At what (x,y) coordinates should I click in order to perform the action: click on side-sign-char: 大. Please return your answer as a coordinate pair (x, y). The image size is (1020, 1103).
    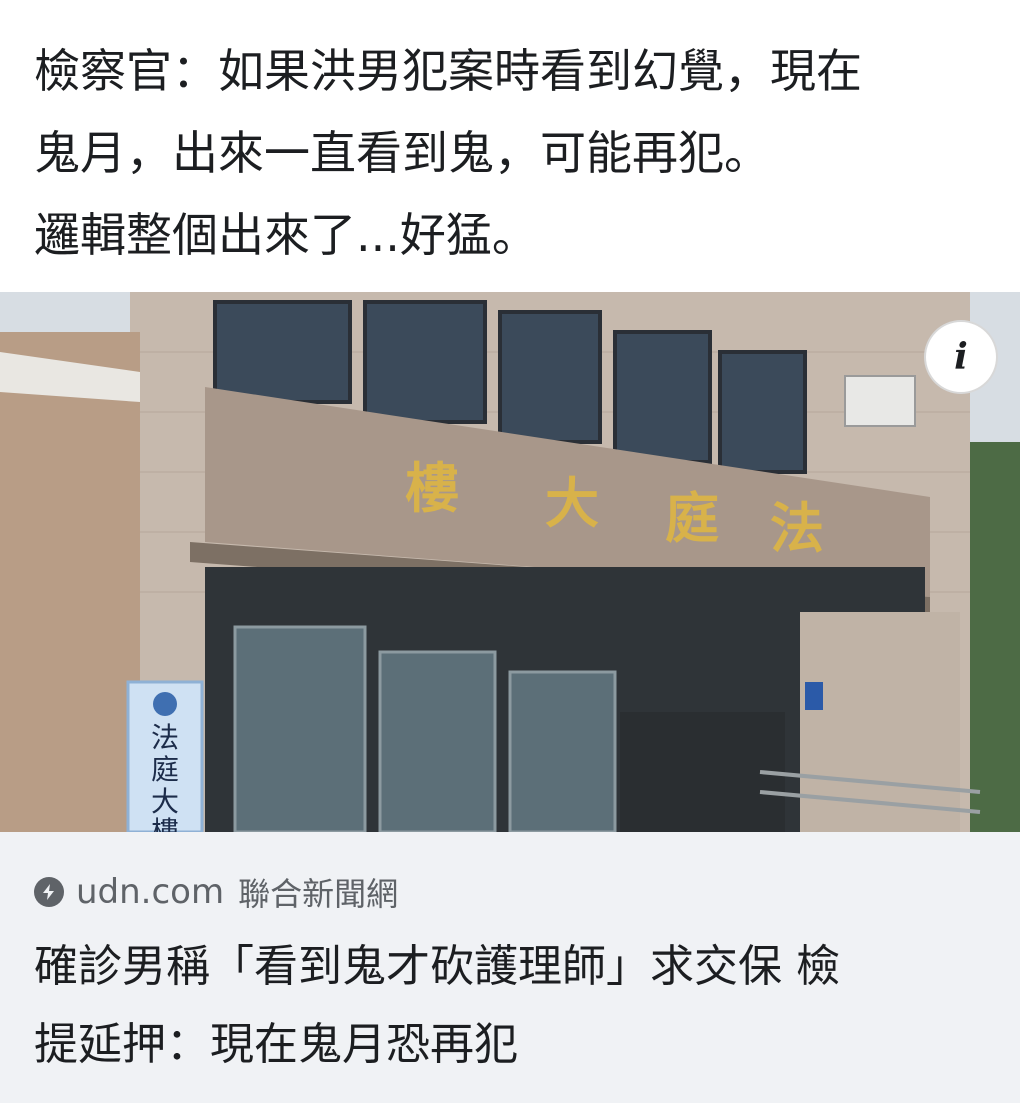
    Looking at the image, I should click on (165, 801).